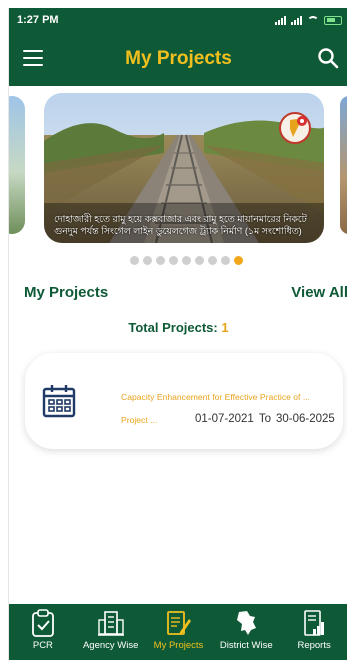  I want to click on calendar-icon, so click(59, 401).